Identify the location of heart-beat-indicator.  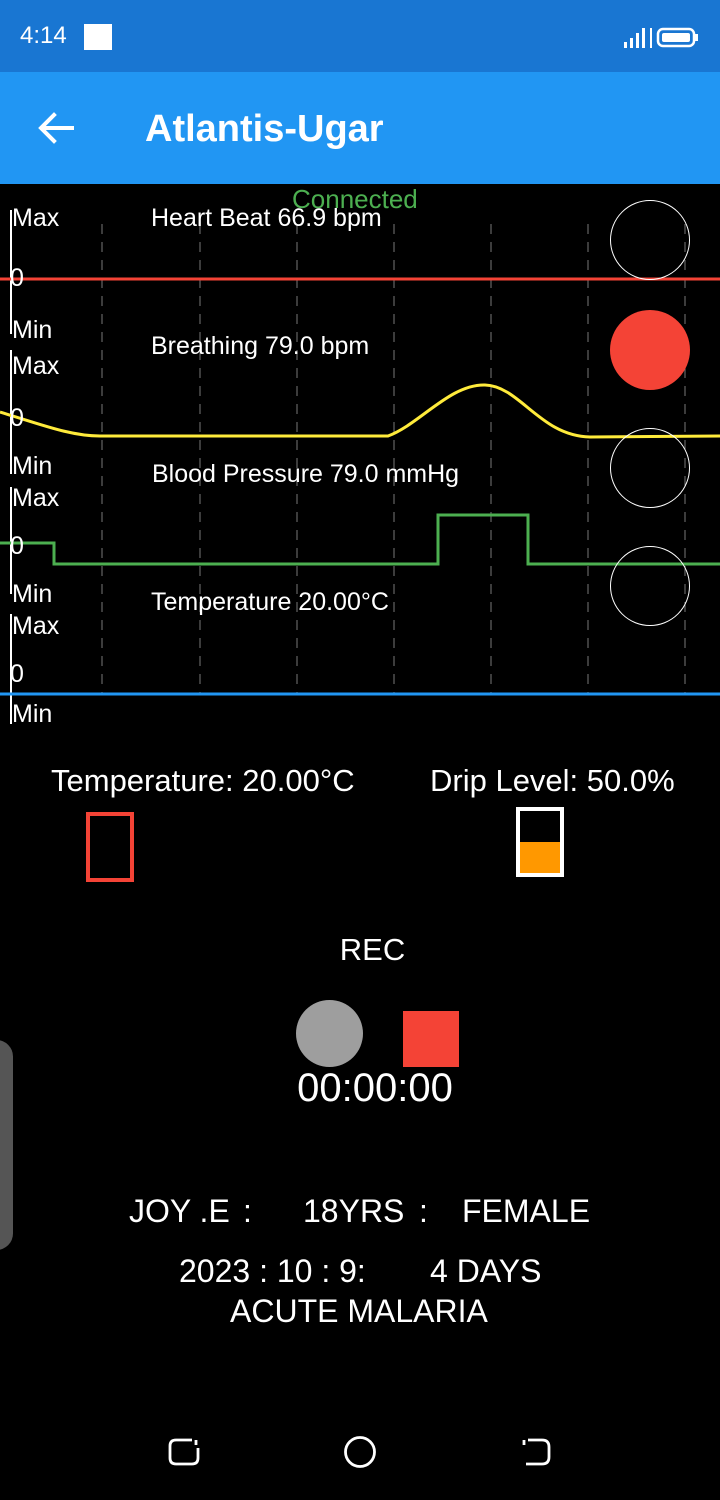
(650, 240).